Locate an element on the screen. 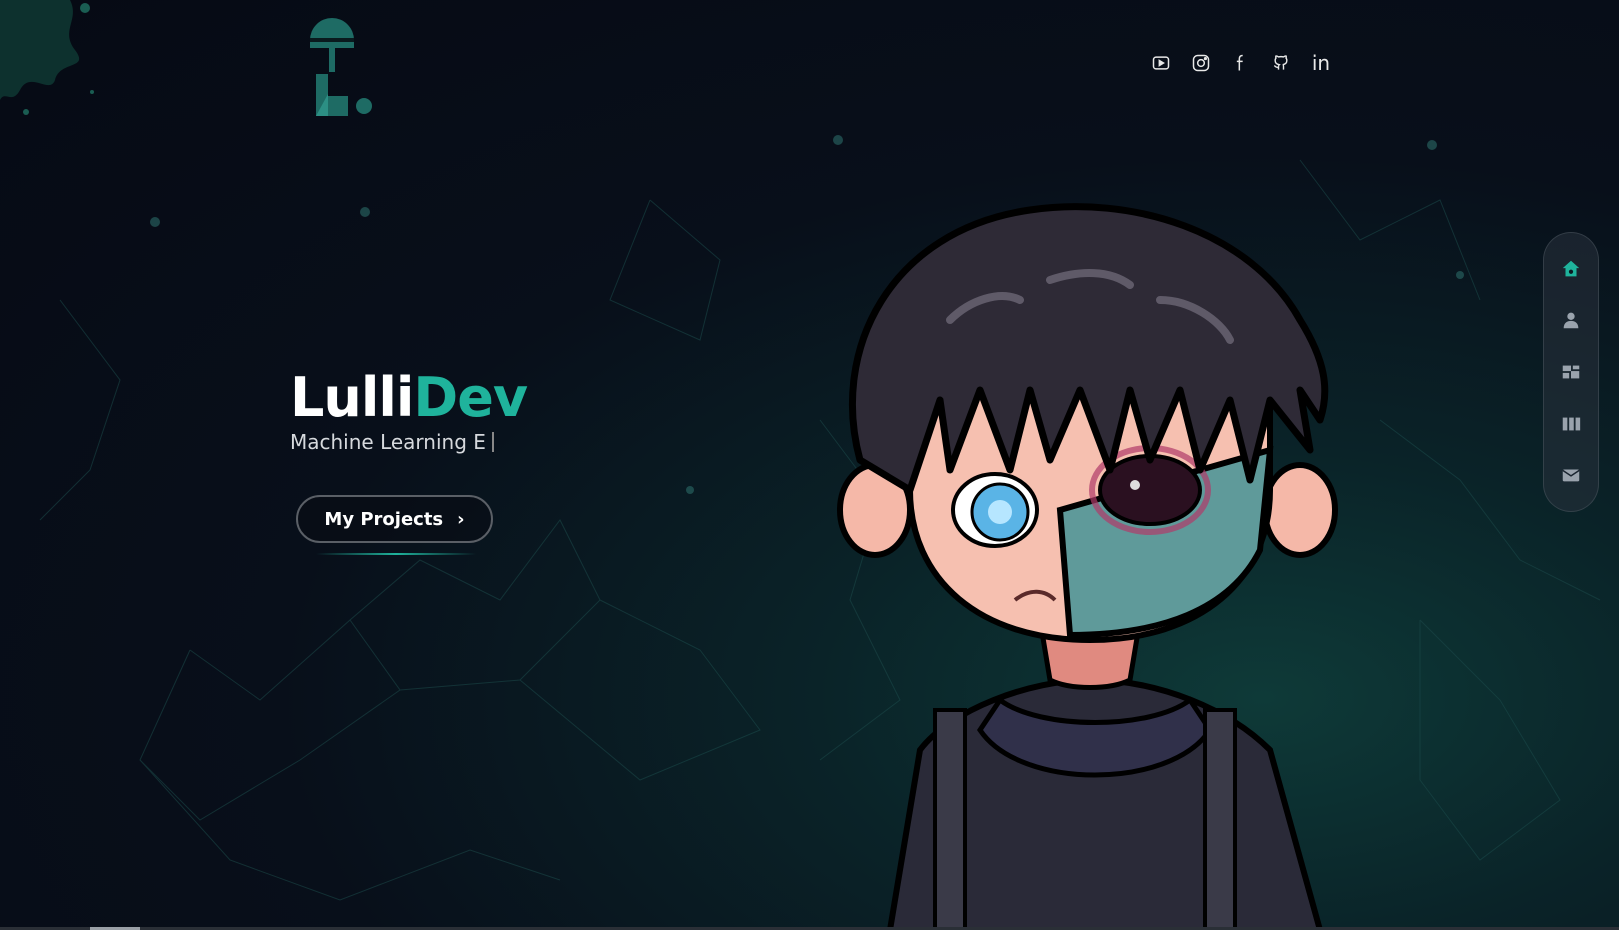 This screenshot has height=930, width=1619. user-icon is located at coordinates (1571, 321).